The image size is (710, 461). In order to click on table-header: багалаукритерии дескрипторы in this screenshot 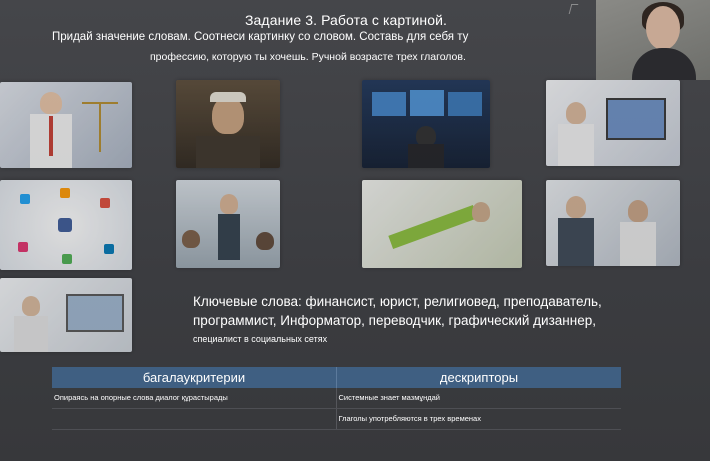, I will do `click(336, 377)`.